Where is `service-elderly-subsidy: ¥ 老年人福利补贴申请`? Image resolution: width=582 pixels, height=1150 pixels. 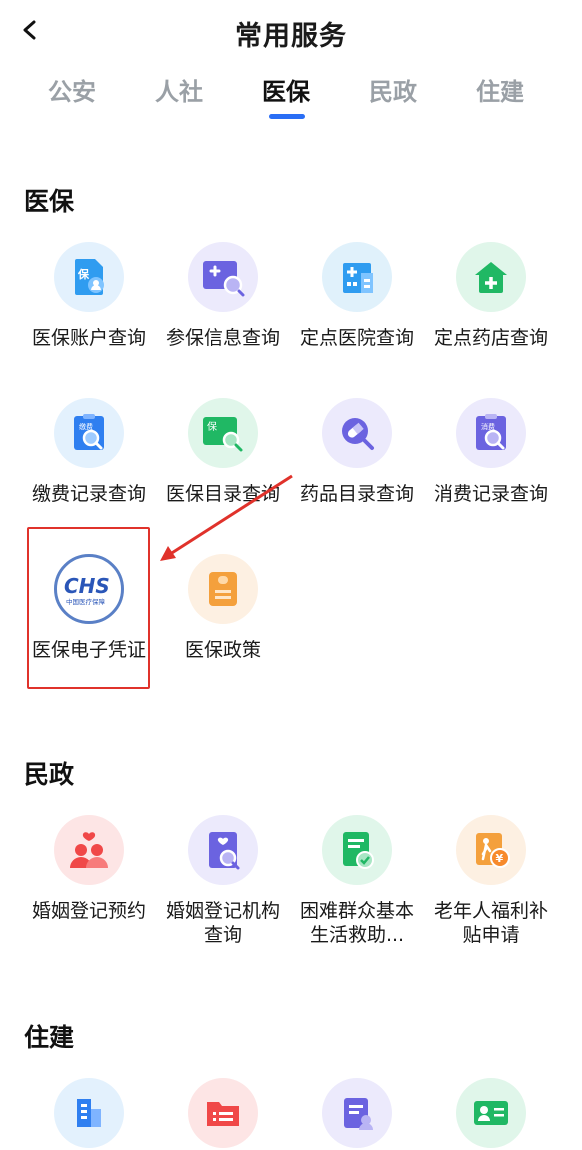 service-elderly-subsidy: ¥ 老年人福利补贴申请 is located at coordinates (491, 881).